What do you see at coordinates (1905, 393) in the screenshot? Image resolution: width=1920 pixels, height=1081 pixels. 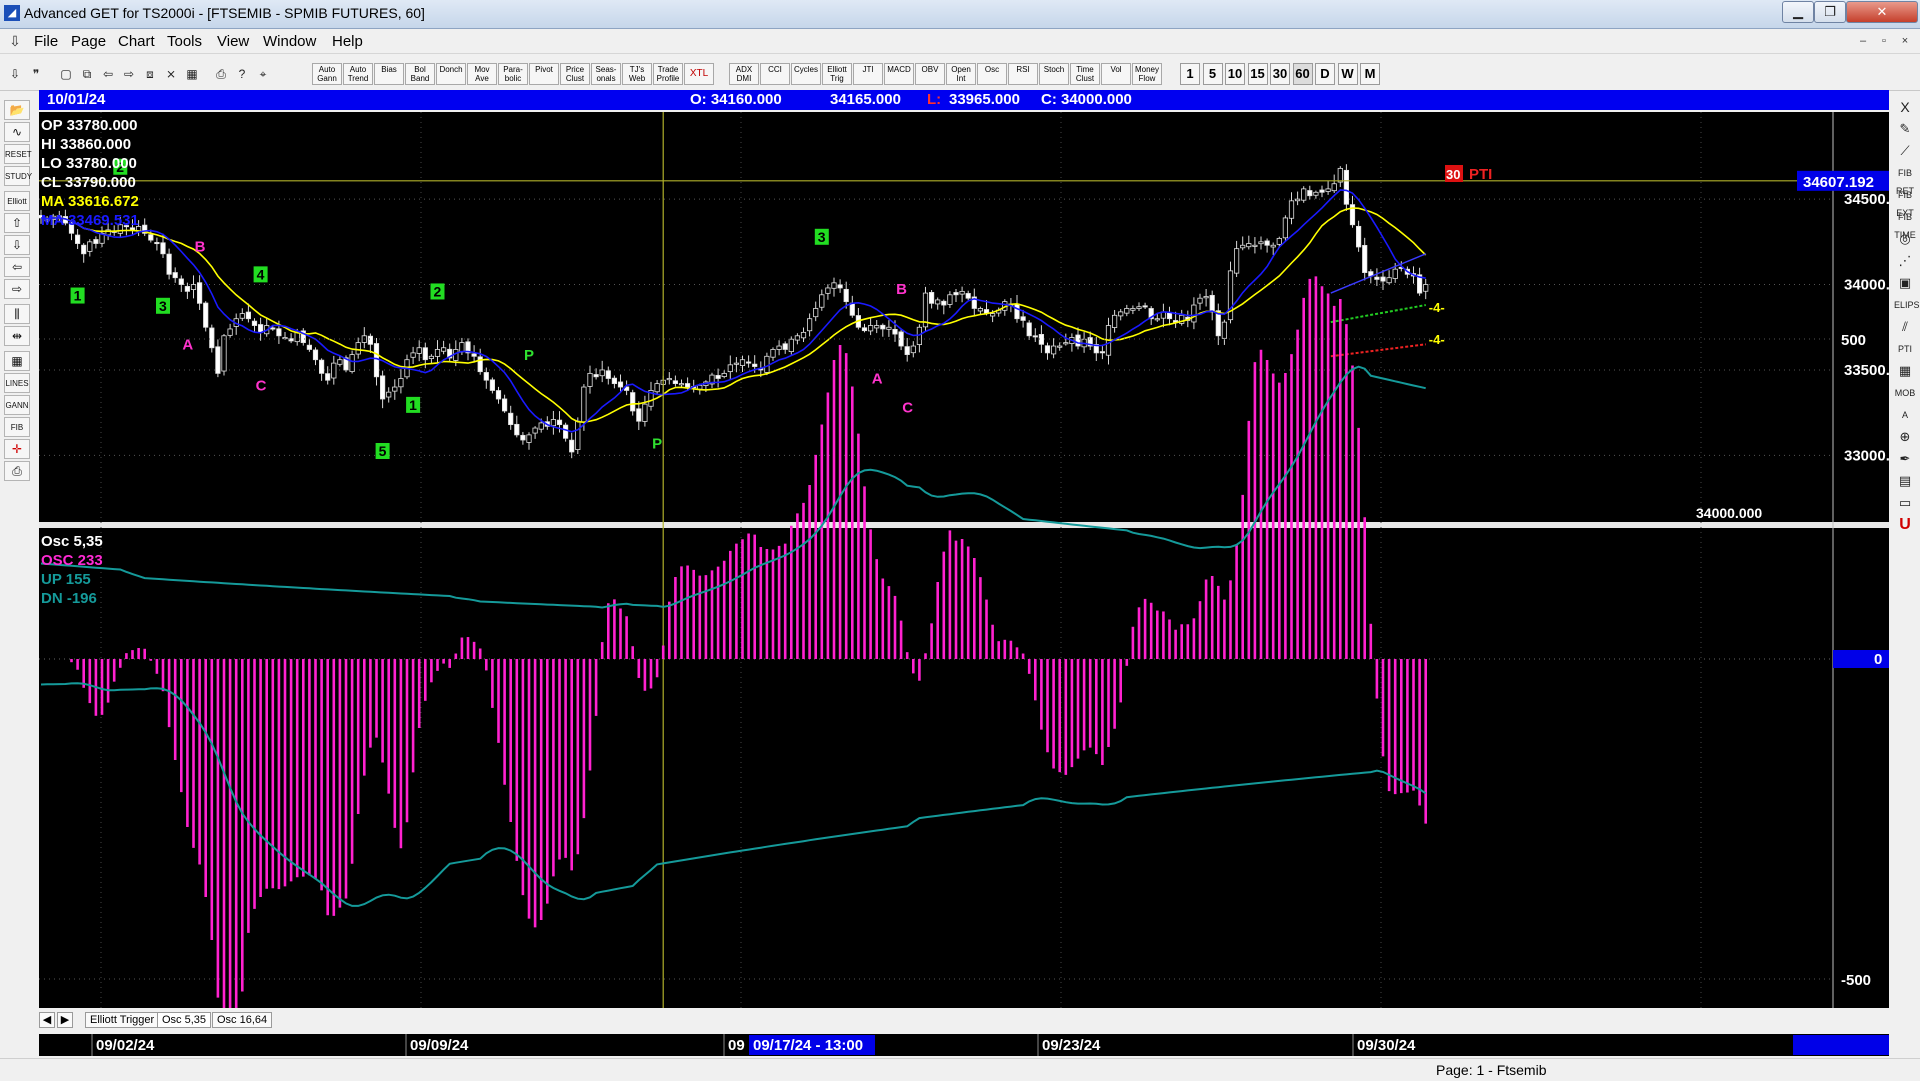 I see `tool-mob: MOB` at bounding box center [1905, 393].